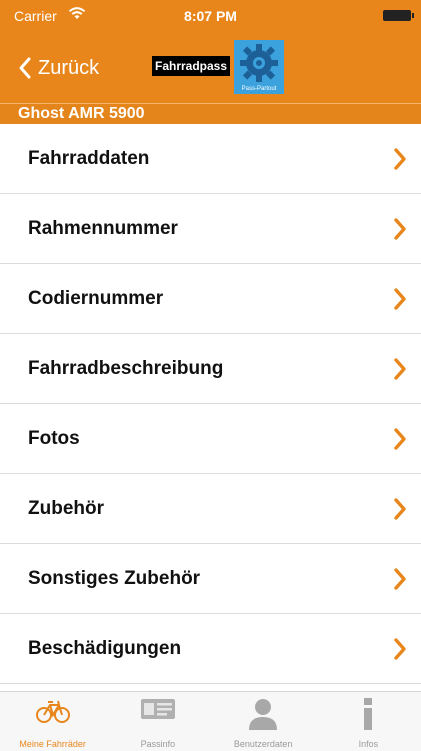 The width and height of the screenshot is (421, 751). I want to click on status-bar: Carrier 8:07 PM, so click(210, 16).